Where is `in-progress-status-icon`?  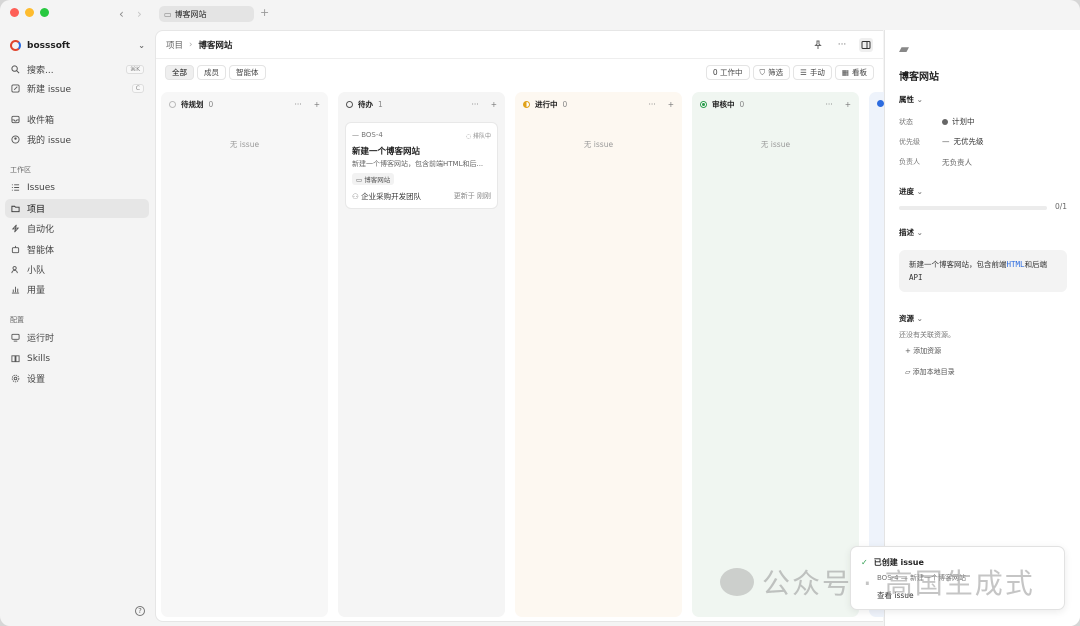 in-progress-status-icon is located at coordinates (526, 104).